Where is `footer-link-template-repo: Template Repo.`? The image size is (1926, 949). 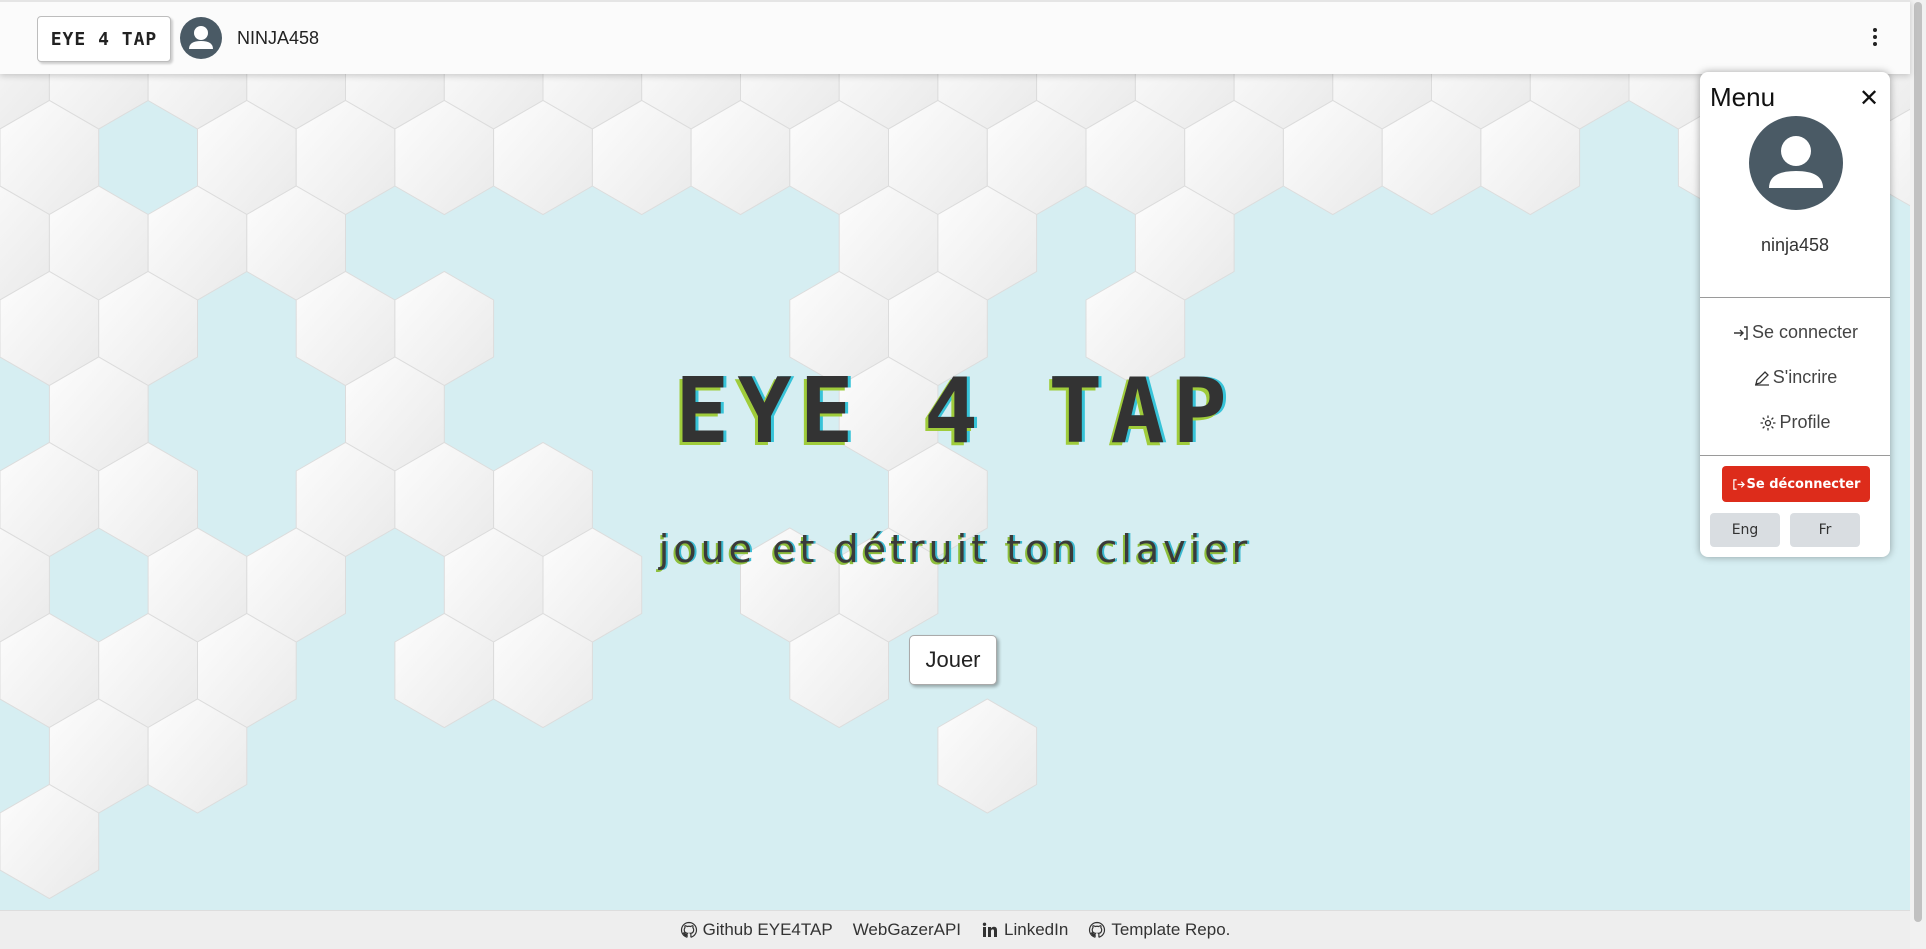 footer-link-template-repo: Template Repo. is located at coordinates (1159, 930).